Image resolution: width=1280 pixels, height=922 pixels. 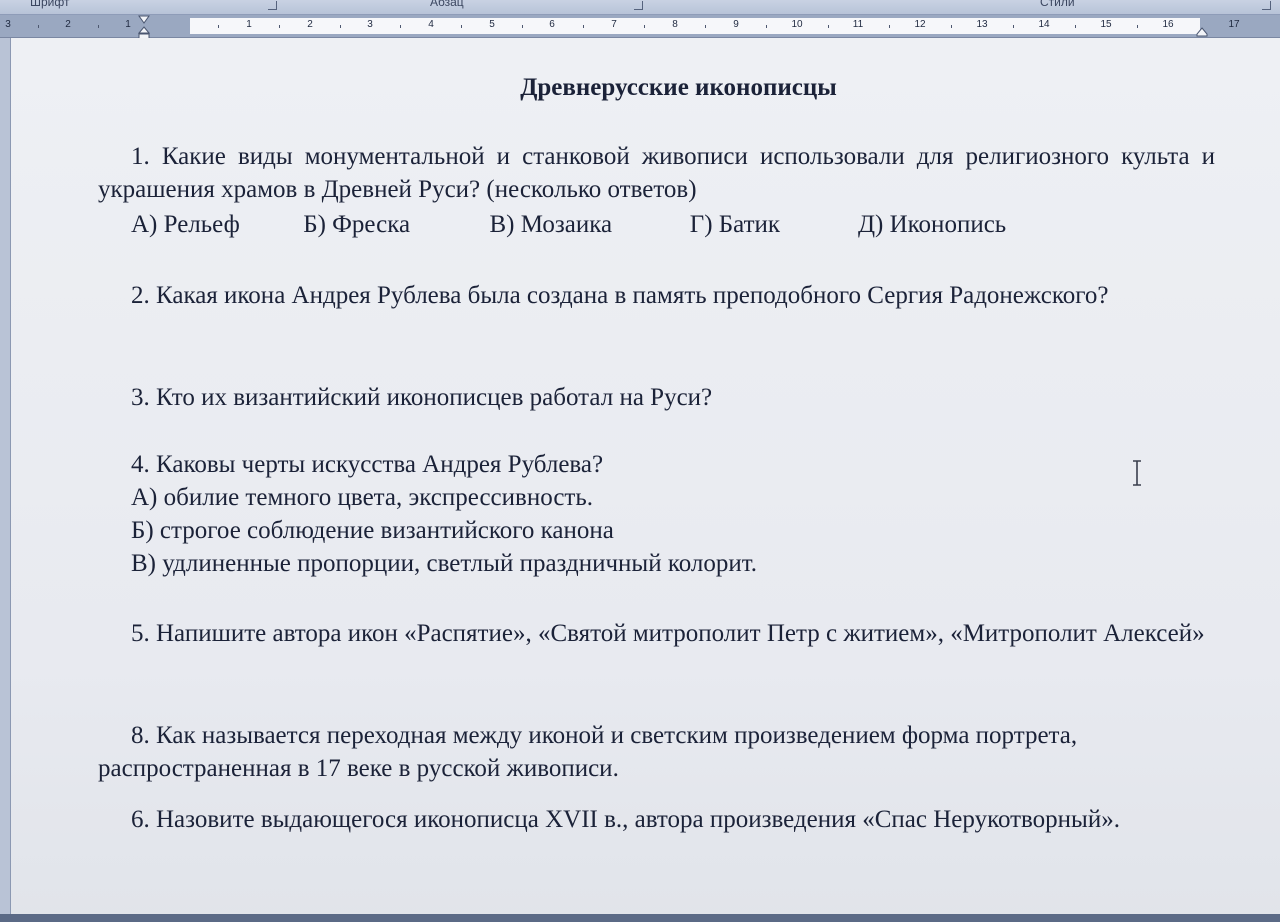 I want to click on ribbon-group-labels: Шрифт Абзац Стили, so click(x=640, y=7).